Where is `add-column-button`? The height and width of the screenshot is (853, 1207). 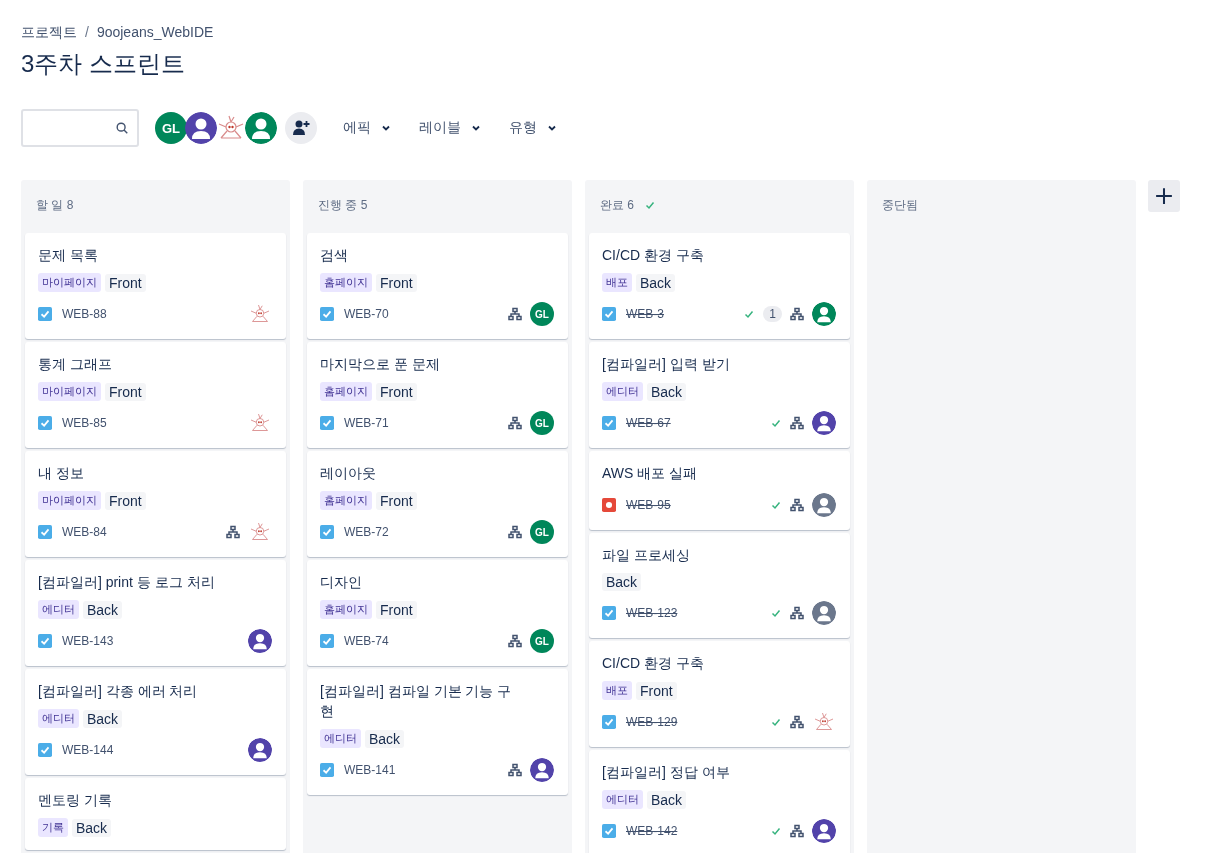
add-column-button is located at coordinates (1164, 196).